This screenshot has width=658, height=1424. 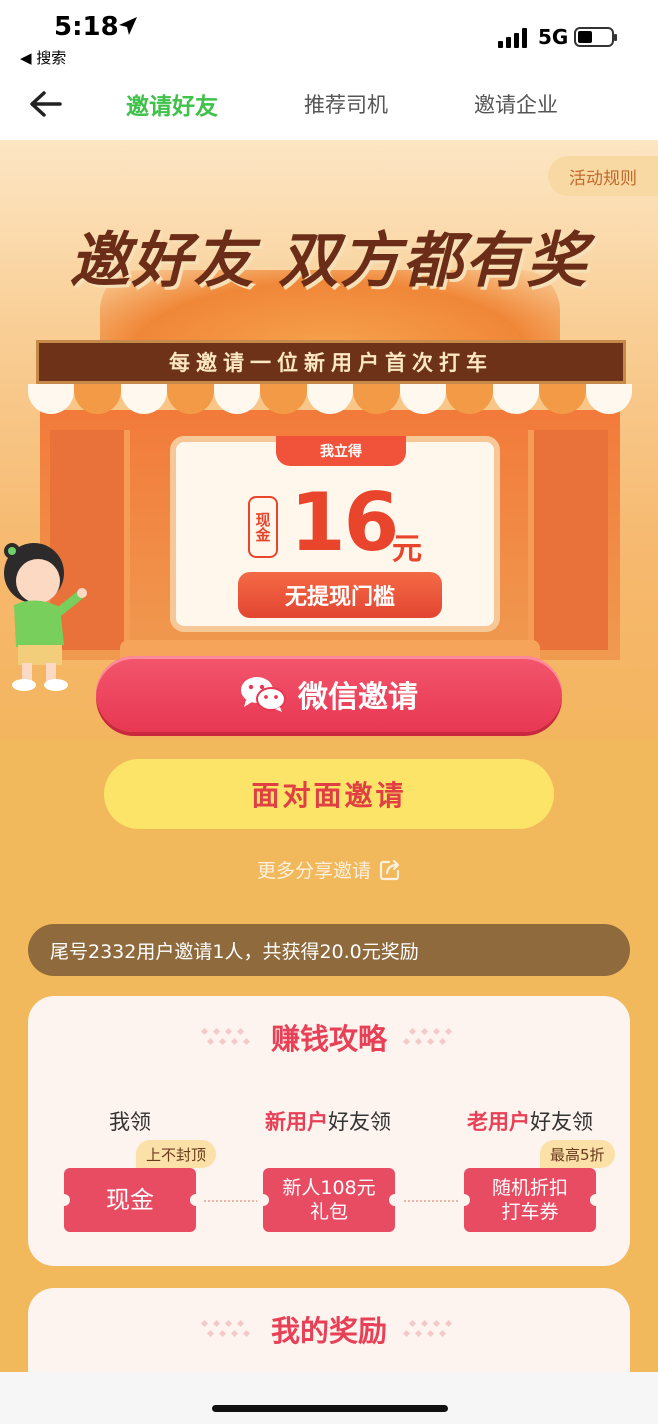 What do you see at coordinates (340, 595) in the screenshot?
I see `no-withdraw-limit-badge: 无提现门槛` at bounding box center [340, 595].